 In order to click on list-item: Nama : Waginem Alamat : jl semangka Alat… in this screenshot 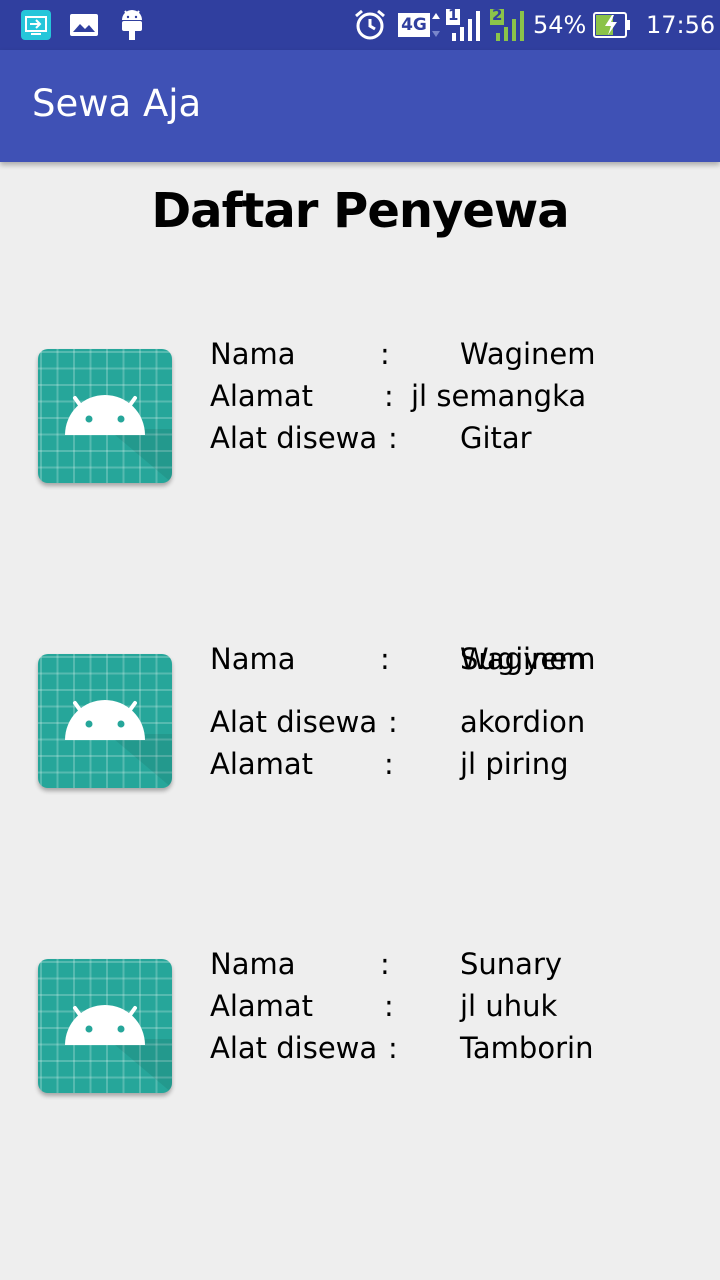, I will do `click(360, 410)`.